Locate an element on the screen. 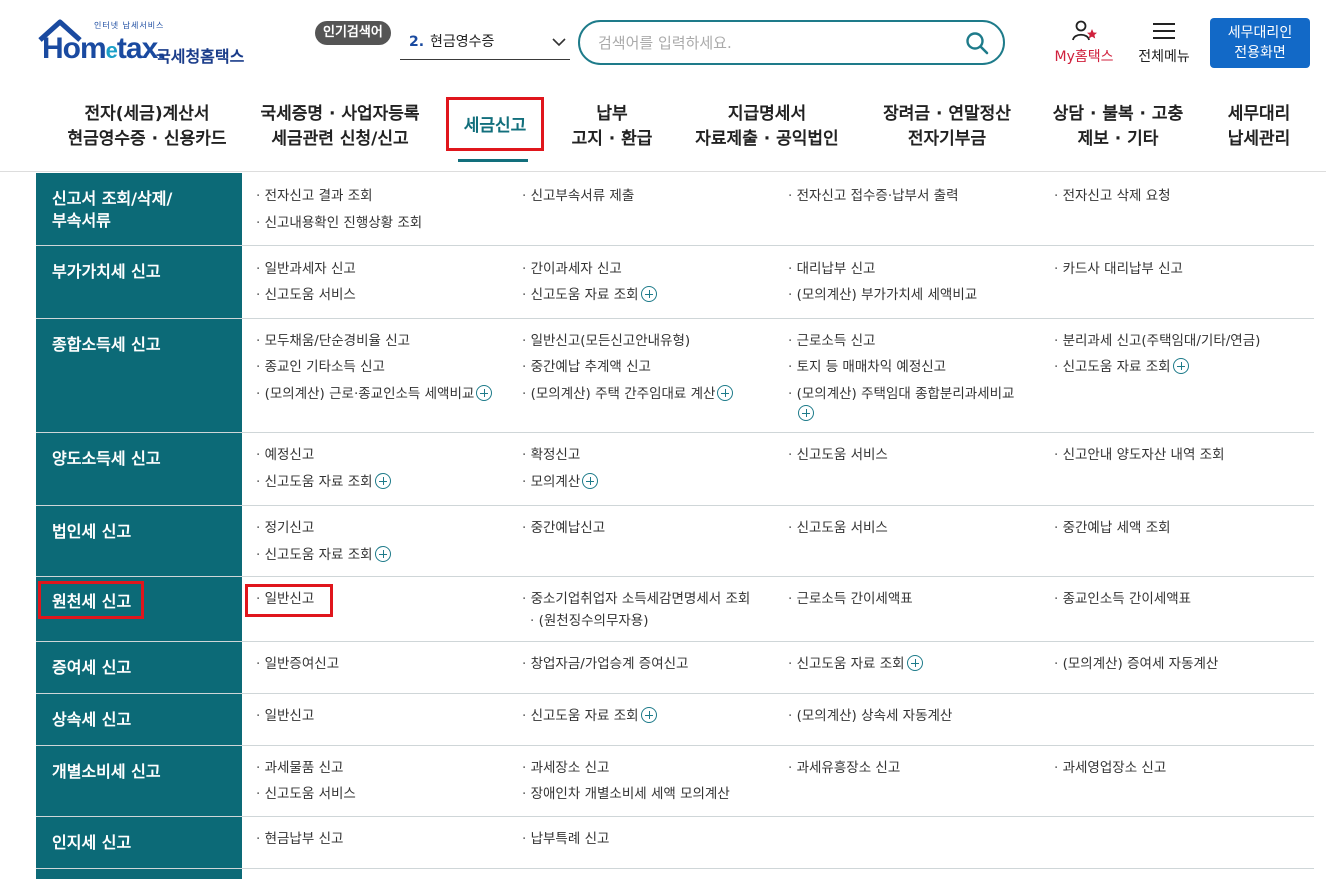 The image size is (1326, 879). category-title: 부가가치세 신고 is located at coordinates (106, 271).